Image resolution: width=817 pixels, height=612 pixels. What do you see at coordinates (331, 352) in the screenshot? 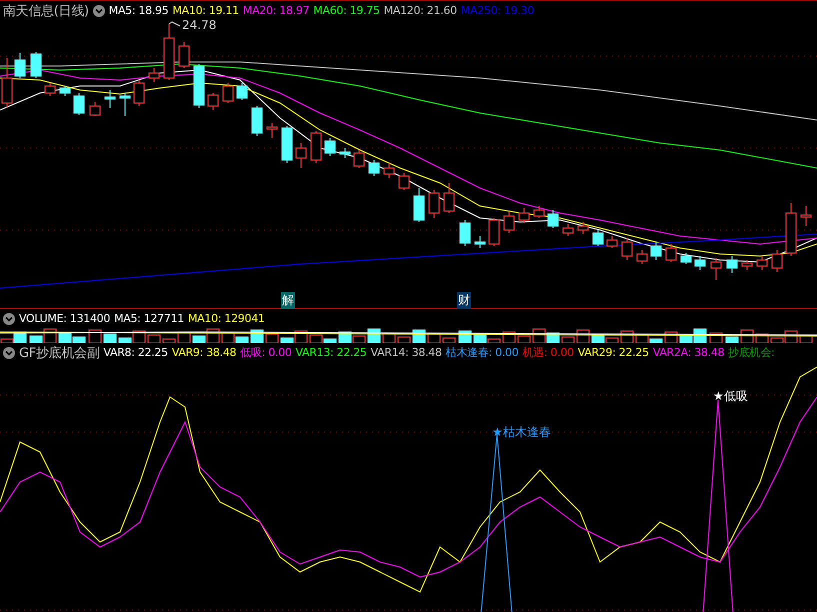
I see `legend-value: VAR13: 22.25` at bounding box center [331, 352].